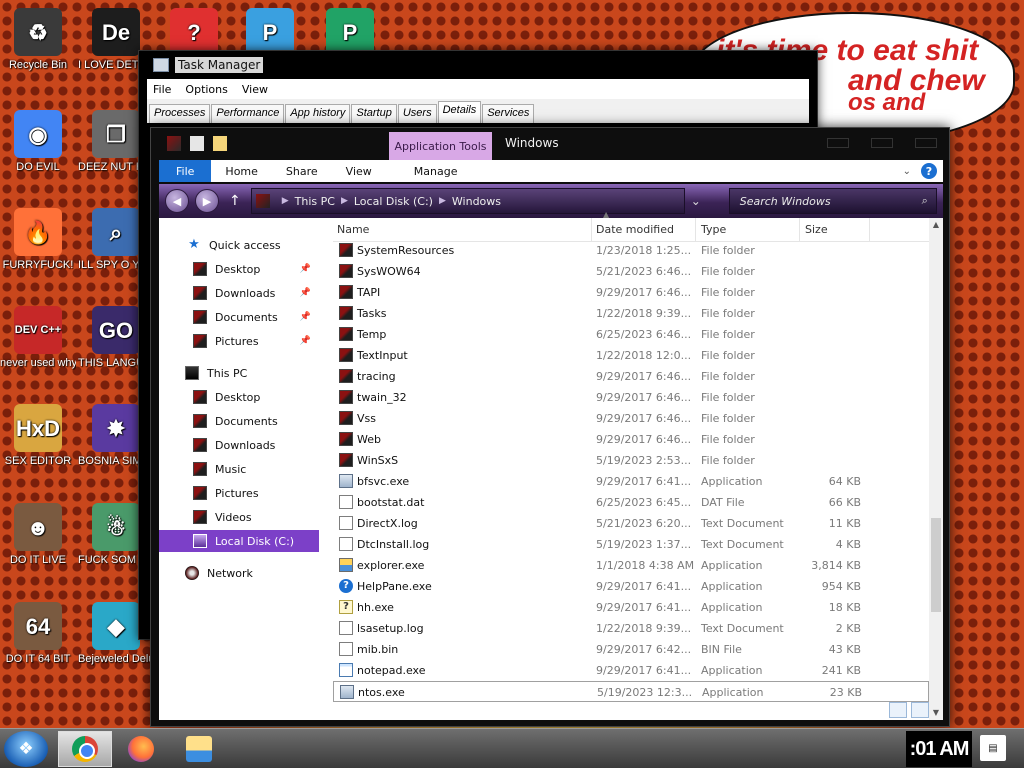 This screenshot has height=768, width=1024. I want to click on breadcrumb-this-pc: This PC, so click(315, 201).